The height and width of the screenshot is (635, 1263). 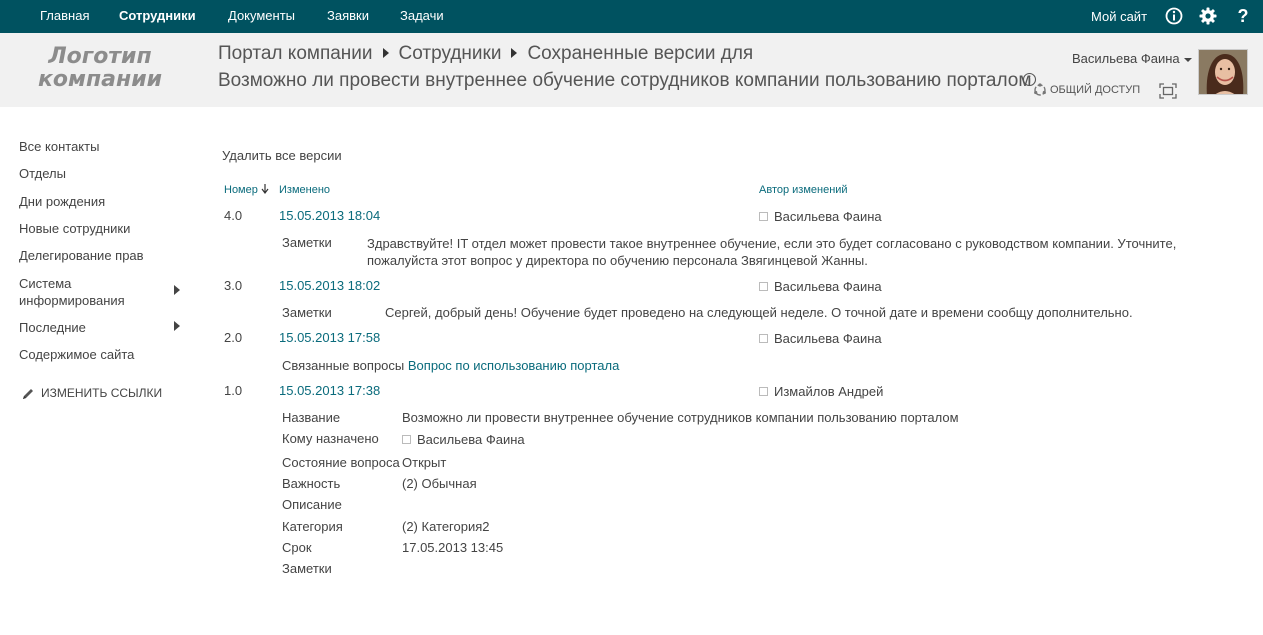 What do you see at coordinates (261, 15) in the screenshot?
I see `nav-item-documents: Документы` at bounding box center [261, 15].